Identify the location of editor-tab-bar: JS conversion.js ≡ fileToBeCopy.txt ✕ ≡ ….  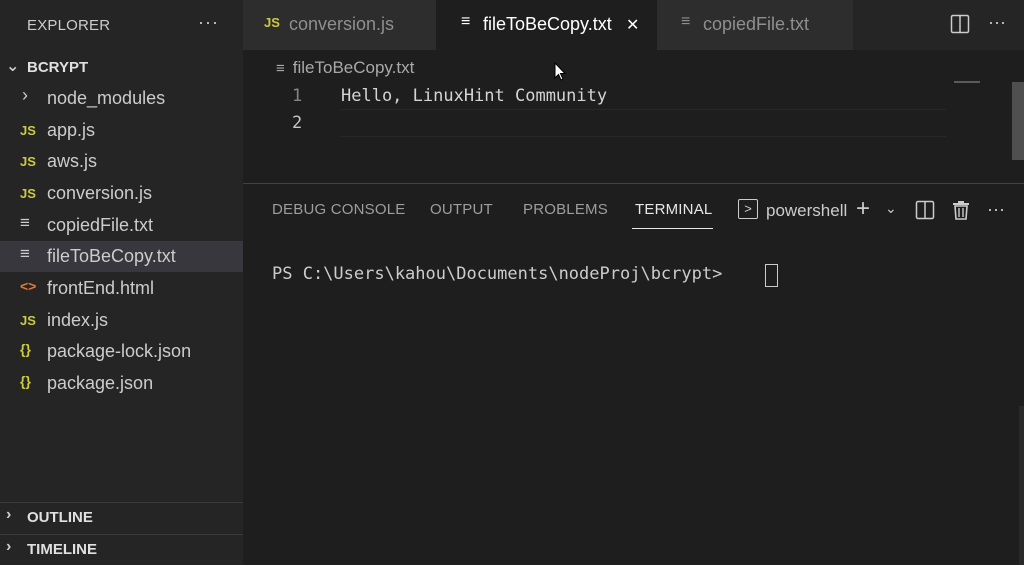
(633, 25).